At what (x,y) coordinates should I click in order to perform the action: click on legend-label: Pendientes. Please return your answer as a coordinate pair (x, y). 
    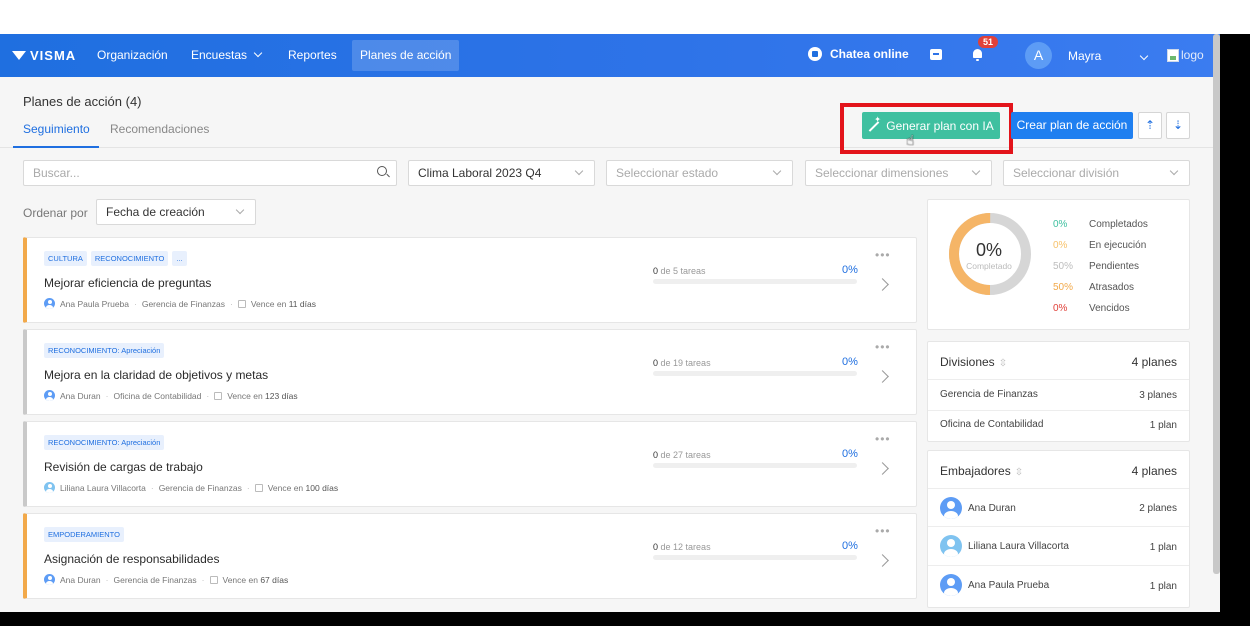
    Looking at the image, I should click on (1114, 266).